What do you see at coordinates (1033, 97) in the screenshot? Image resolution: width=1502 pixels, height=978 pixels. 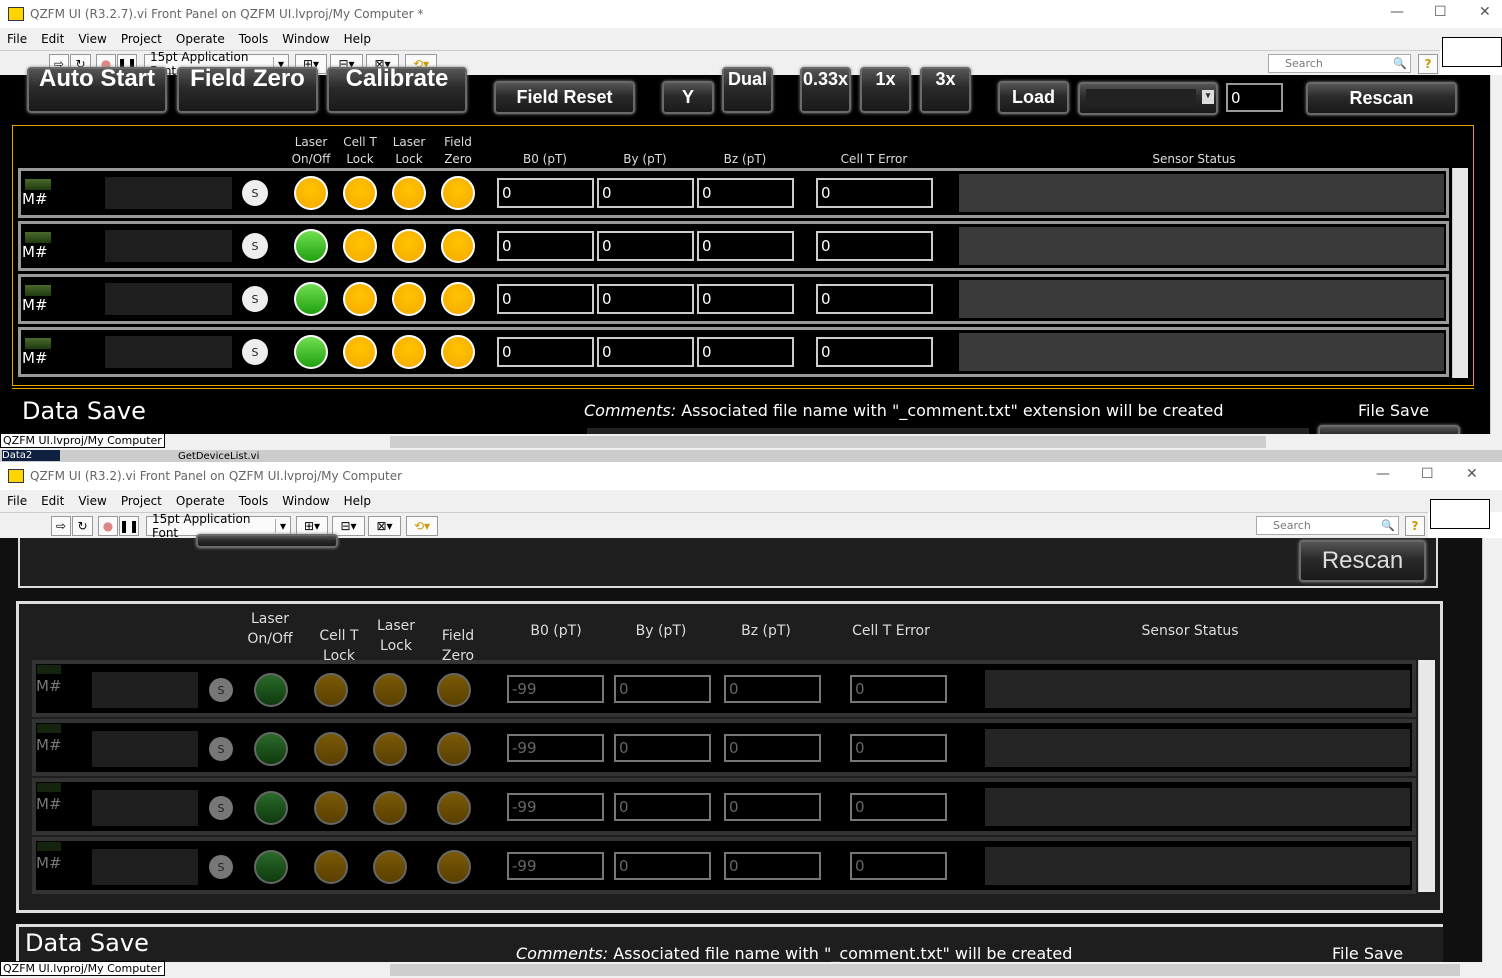 I see `load-button: Load` at bounding box center [1033, 97].